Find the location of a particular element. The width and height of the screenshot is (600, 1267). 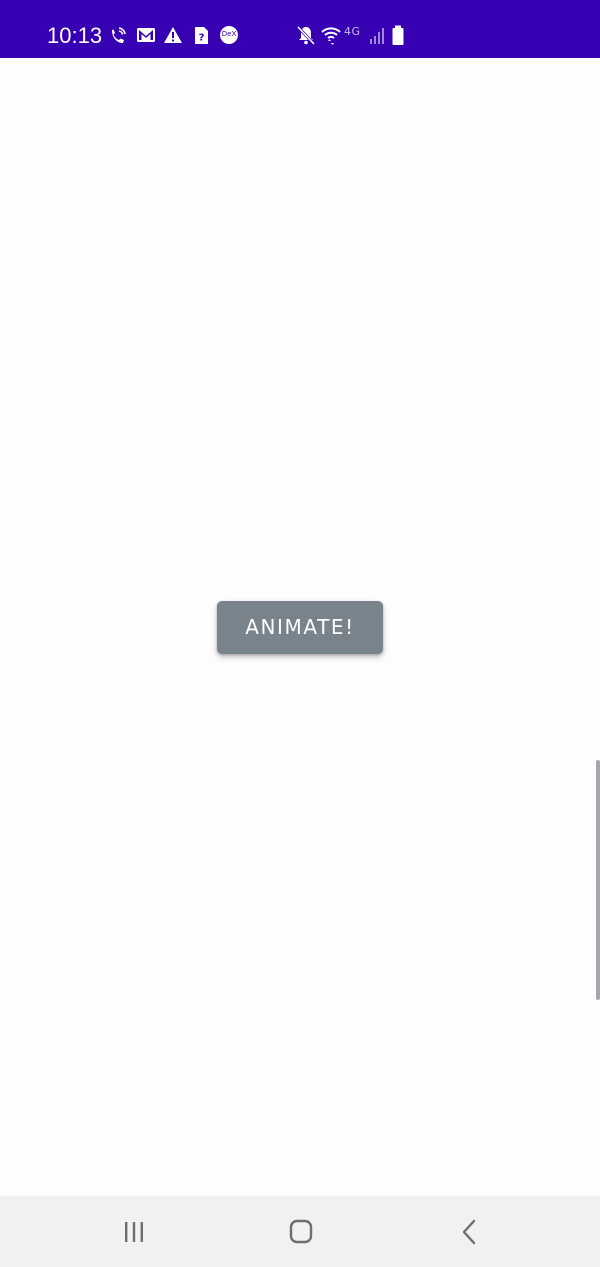

gmail-icon is located at coordinates (146, 35).